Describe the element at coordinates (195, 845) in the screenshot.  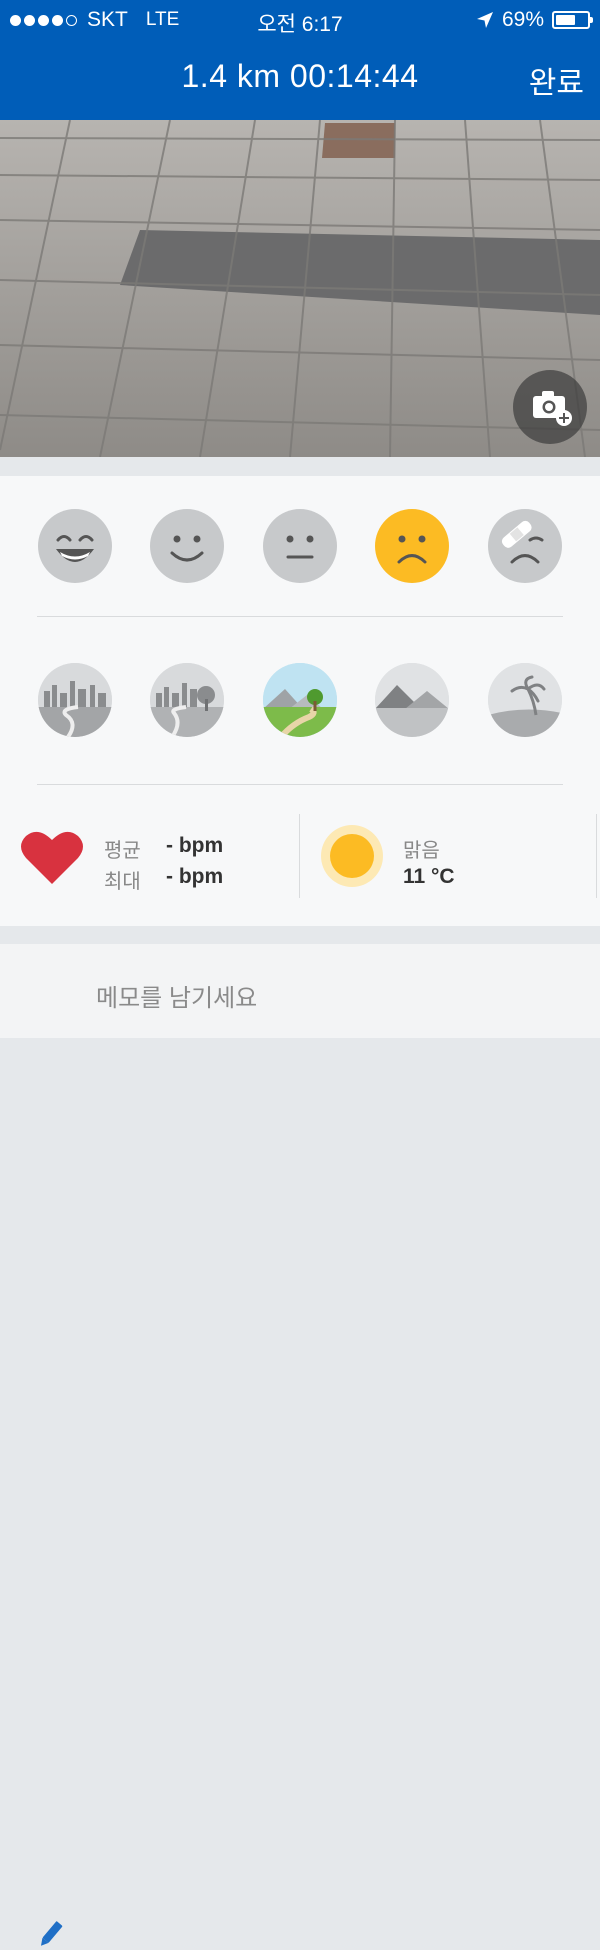
I see `avg-hr-value: - bpm` at that location.